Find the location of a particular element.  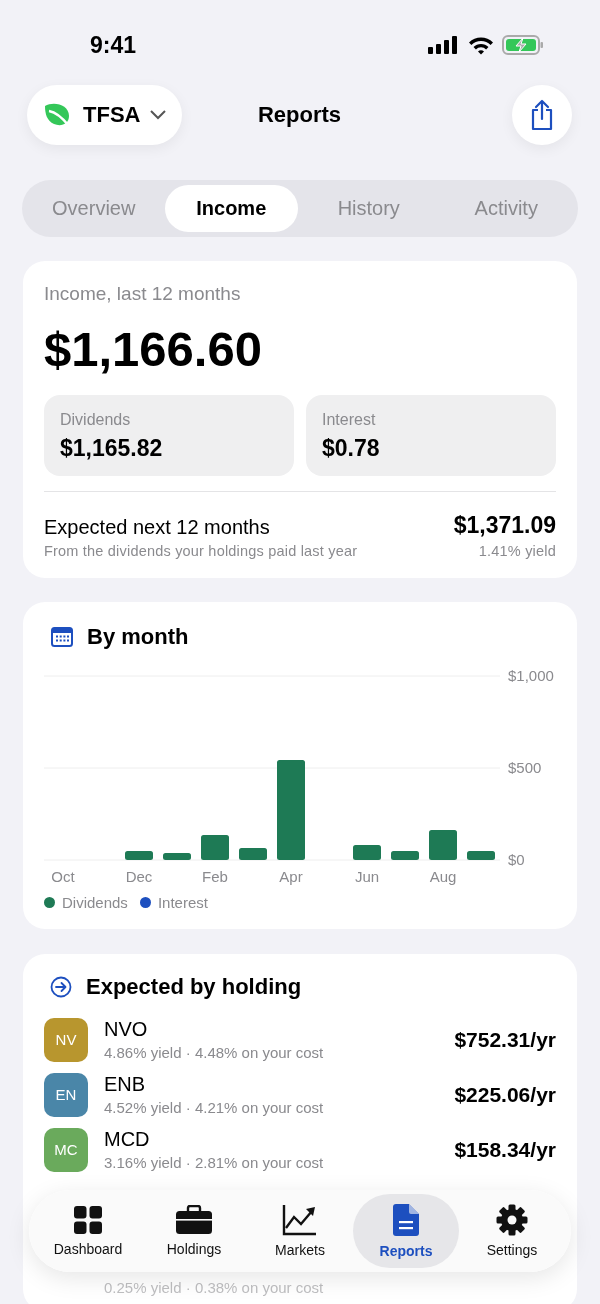

ticker-symbol: ENB is located at coordinates (125, 1084).